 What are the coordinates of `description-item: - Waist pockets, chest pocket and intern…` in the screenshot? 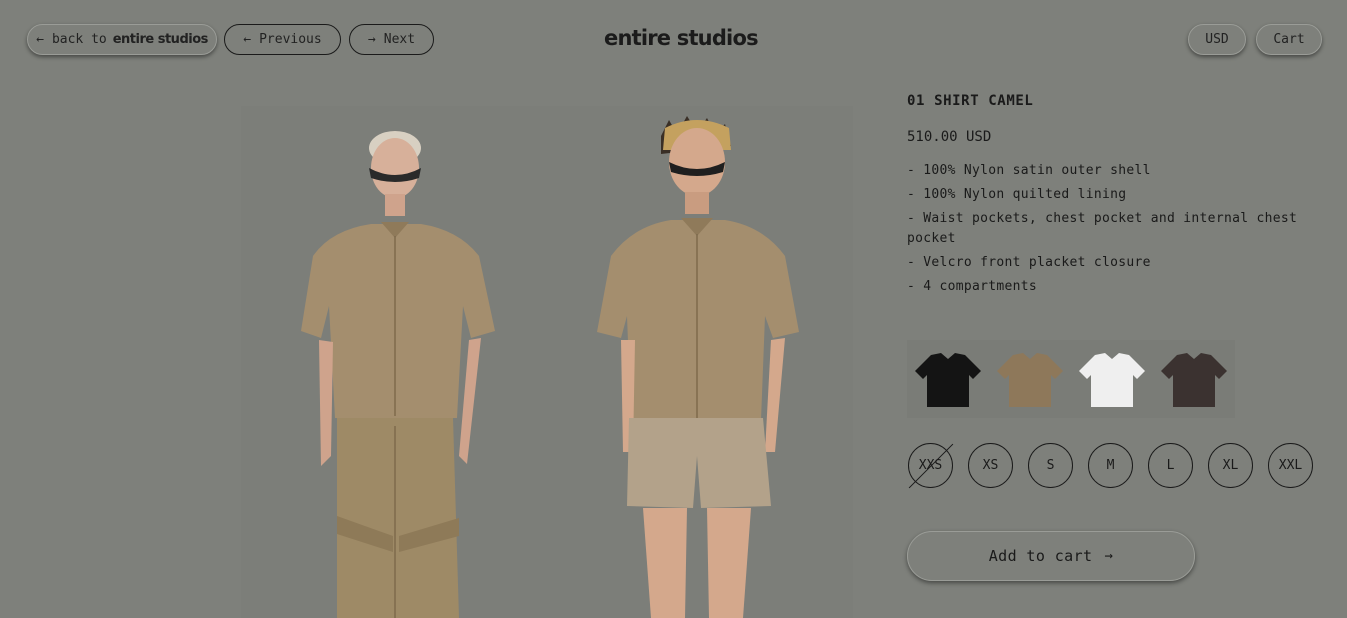 It's located at (1102, 228).